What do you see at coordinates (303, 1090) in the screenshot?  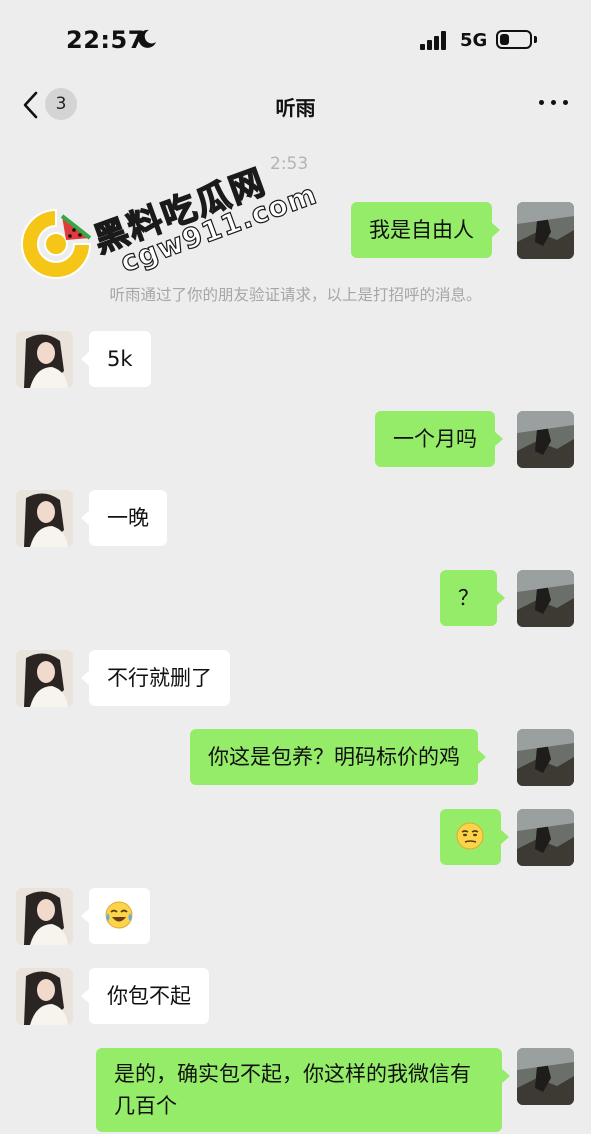 I see `message-bubble-mine: 是的，确实包不起，你这样的我微信有几百个` at bounding box center [303, 1090].